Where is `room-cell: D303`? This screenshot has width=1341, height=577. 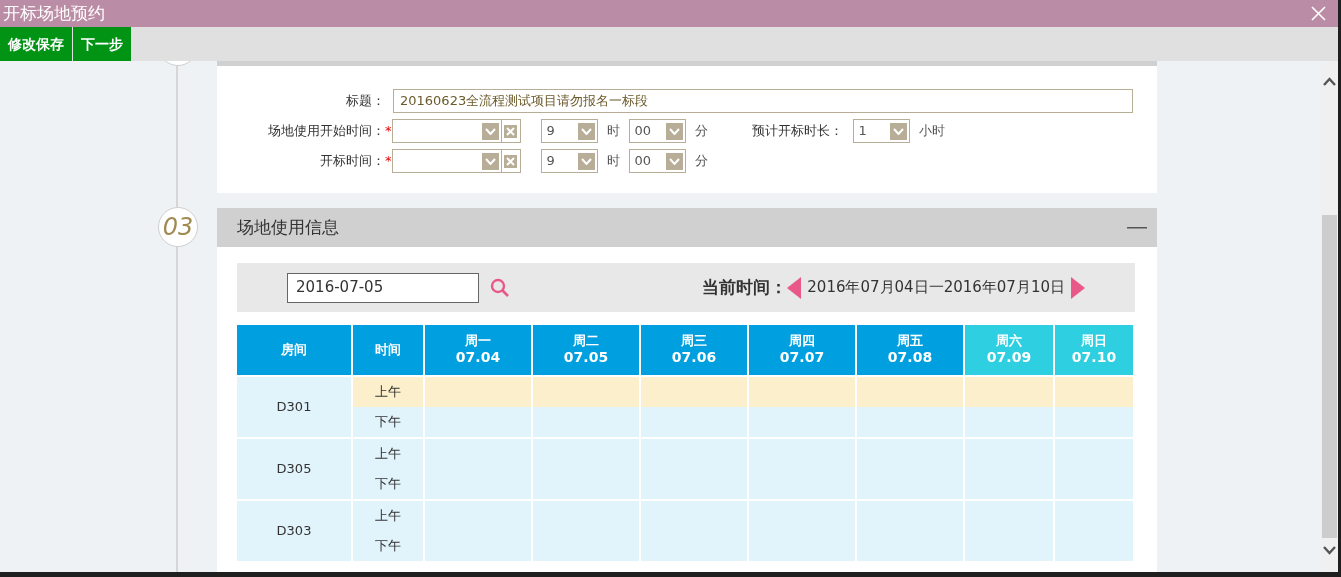 room-cell: D303 is located at coordinates (294, 531).